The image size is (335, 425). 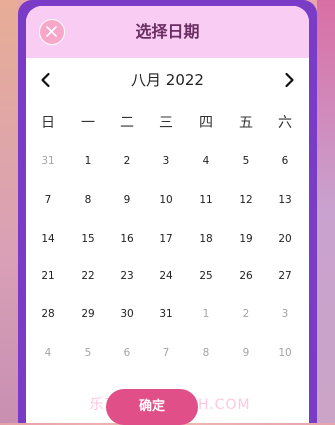 What do you see at coordinates (206, 200) in the screenshot?
I see `calendar-day: 11` at bounding box center [206, 200].